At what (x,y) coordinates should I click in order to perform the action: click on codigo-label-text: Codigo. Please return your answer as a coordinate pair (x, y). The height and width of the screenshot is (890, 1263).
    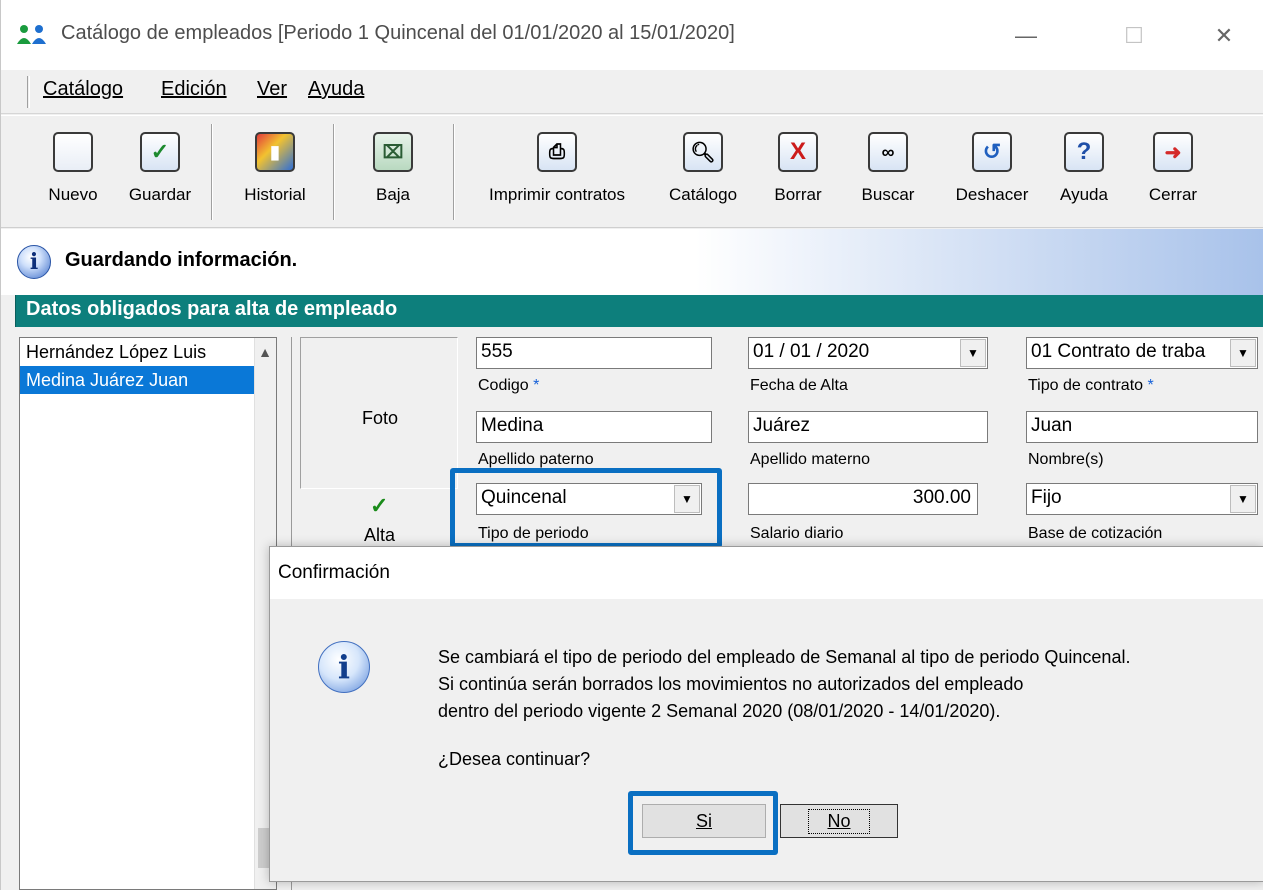
    Looking at the image, I should click on (503, 385).